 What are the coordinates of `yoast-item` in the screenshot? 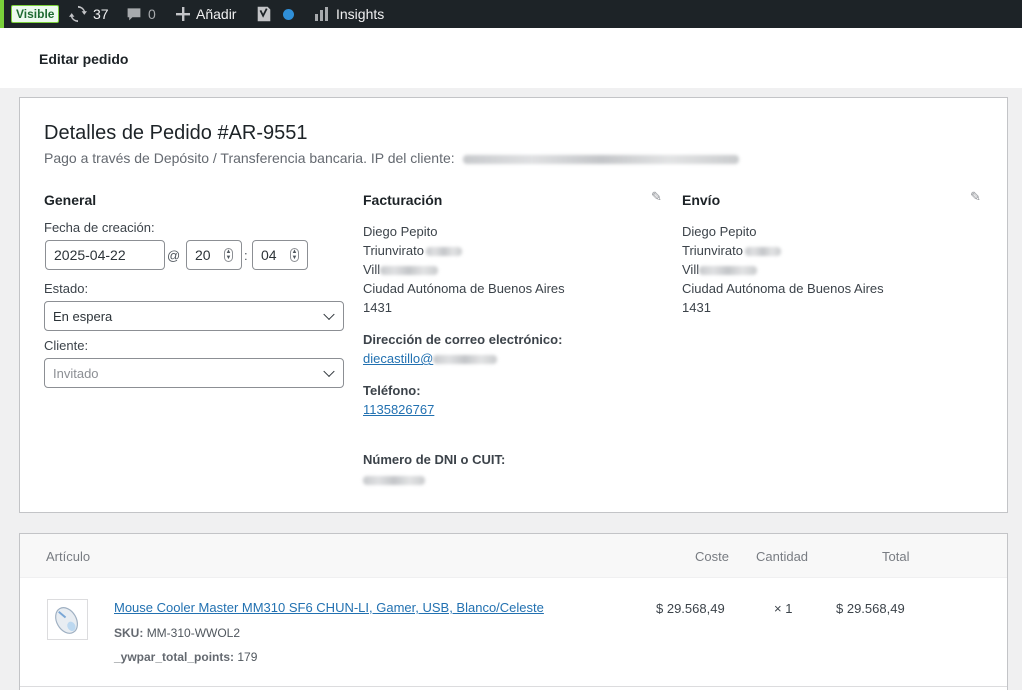 It's located at (274, 14).